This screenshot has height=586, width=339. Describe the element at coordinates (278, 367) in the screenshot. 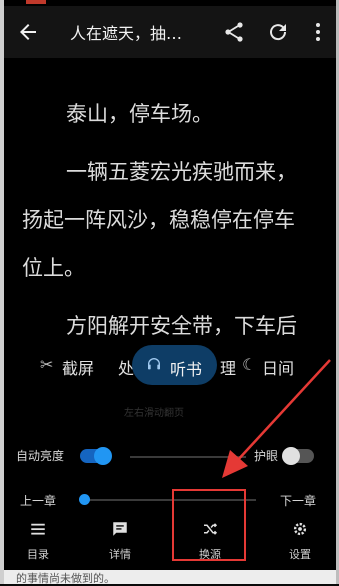

I see `day-mode-button: 日间` at that location.